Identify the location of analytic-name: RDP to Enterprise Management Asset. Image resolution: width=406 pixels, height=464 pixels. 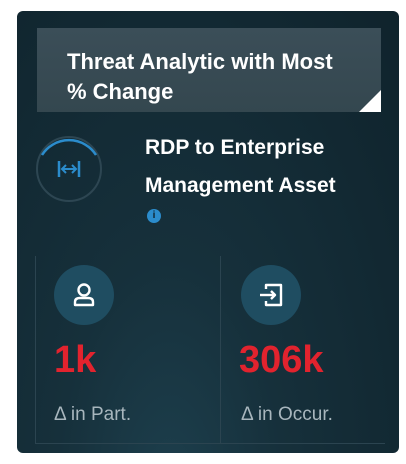
(240, 166).